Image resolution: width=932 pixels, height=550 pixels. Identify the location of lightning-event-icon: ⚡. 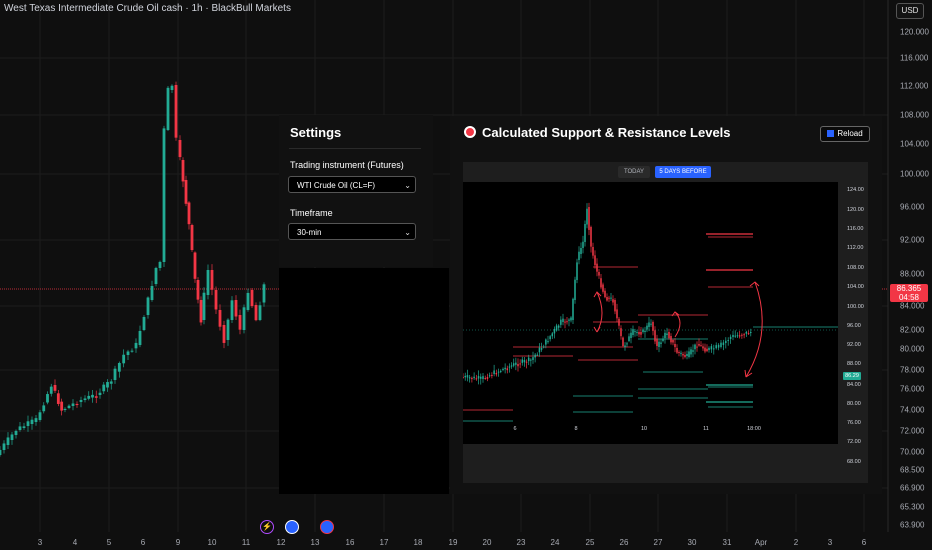
(267, 527).